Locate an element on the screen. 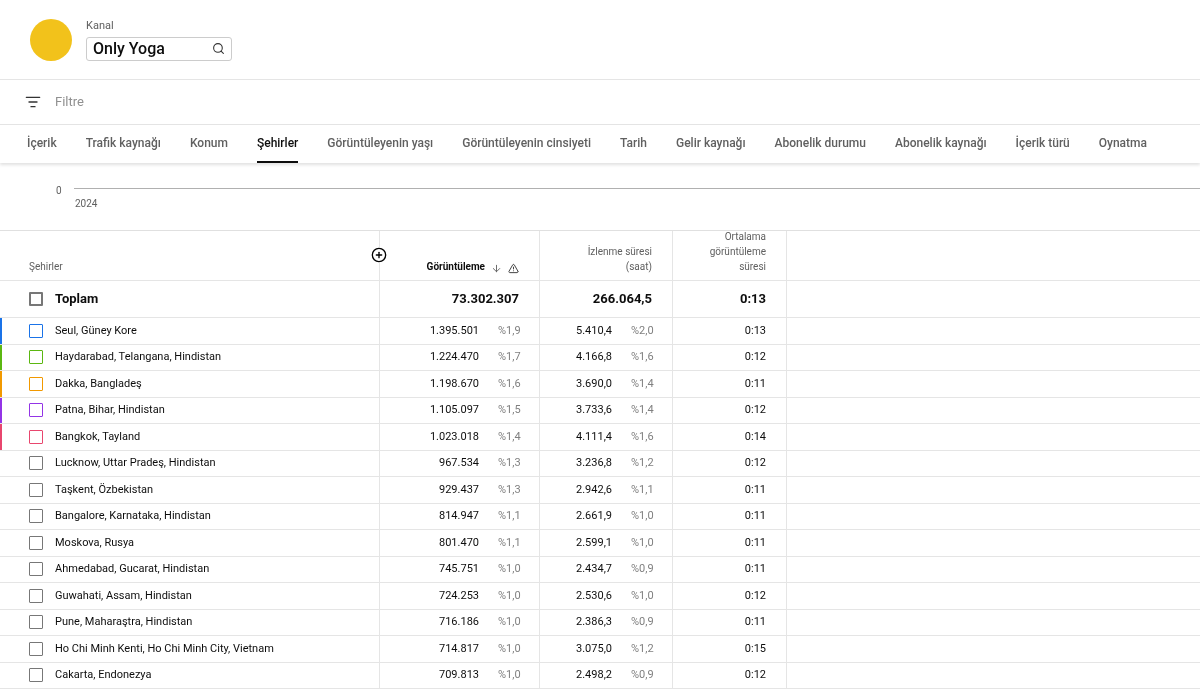  channel-search-field: Only Yoga is located at coordinates (159, 48).